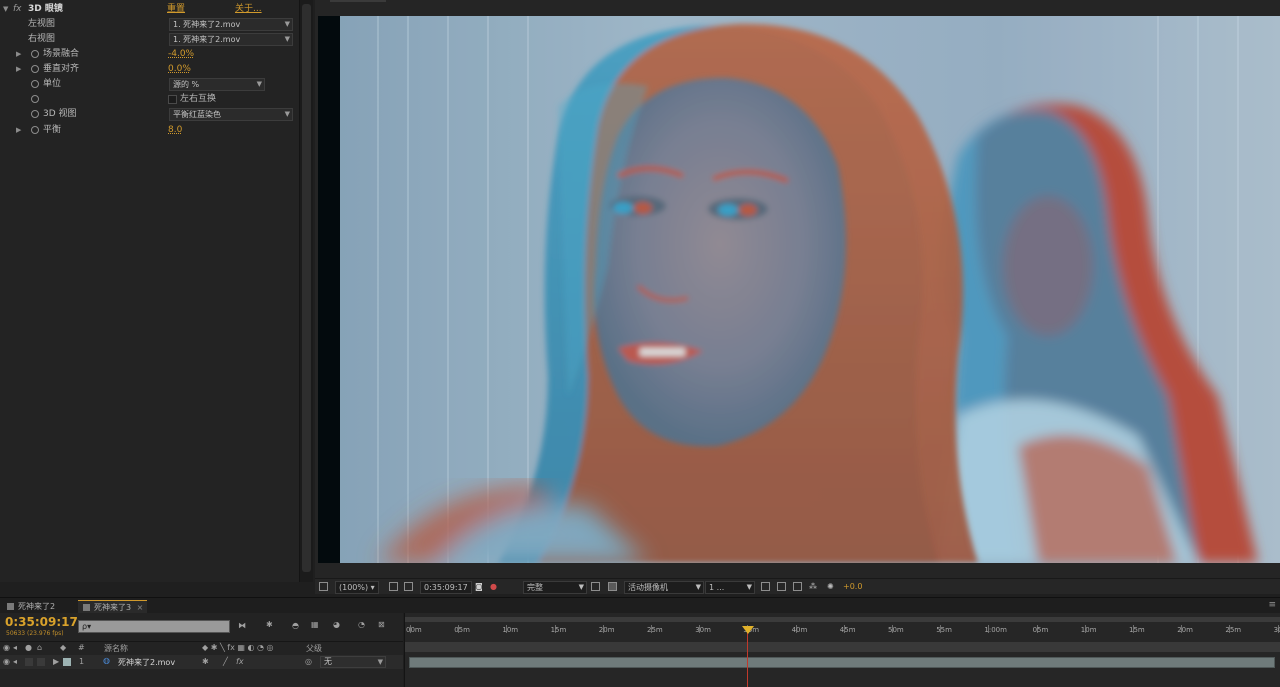 Image resolution: width=1280 pixels, height=687 pixels. I want to click on effect-controls-scrollbar, so click(306, 291).